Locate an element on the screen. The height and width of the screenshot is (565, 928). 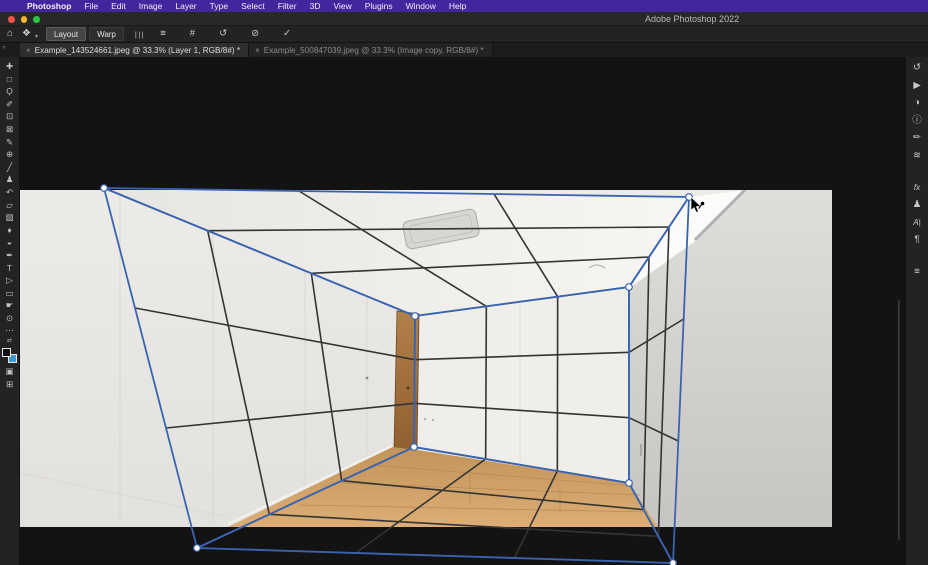
warp-handle-bbl is located at coordinates (414, 447).